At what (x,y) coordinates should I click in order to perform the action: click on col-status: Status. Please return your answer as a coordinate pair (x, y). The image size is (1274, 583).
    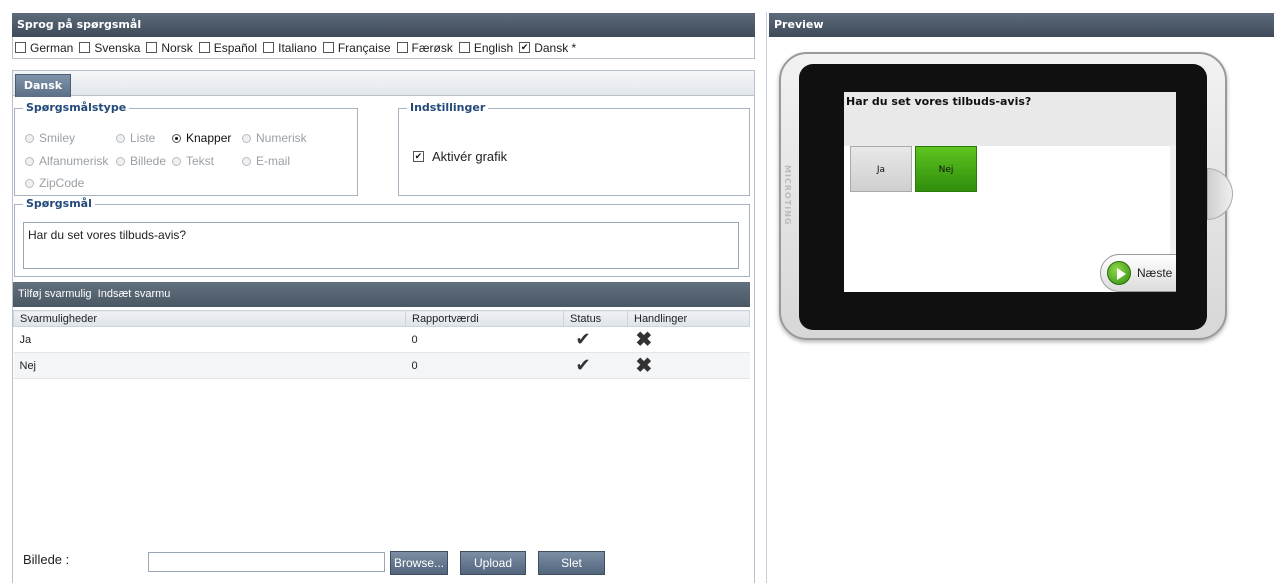
    Looking at the image, I should click on (595, 318).